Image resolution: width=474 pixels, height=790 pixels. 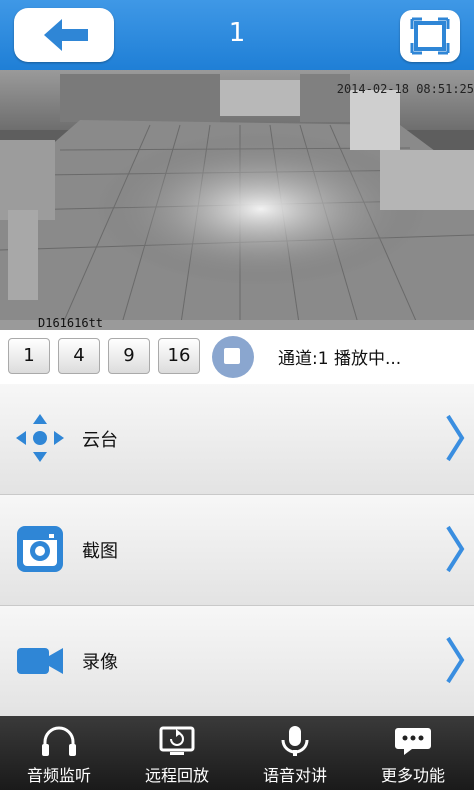 What do you see at coordinates (40, 438) in the screenshot?
I see `ptz-arrows-icon` at bounding box center [40, 438].